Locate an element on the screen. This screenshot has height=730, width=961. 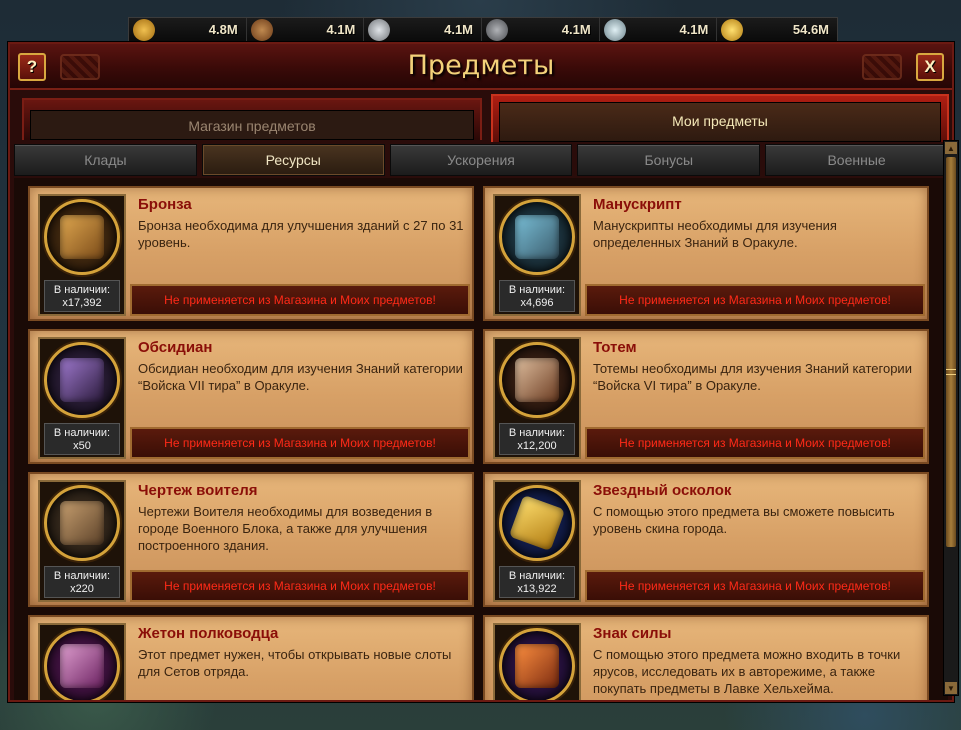
obsidian-icon is located at coordinates (82, 380).